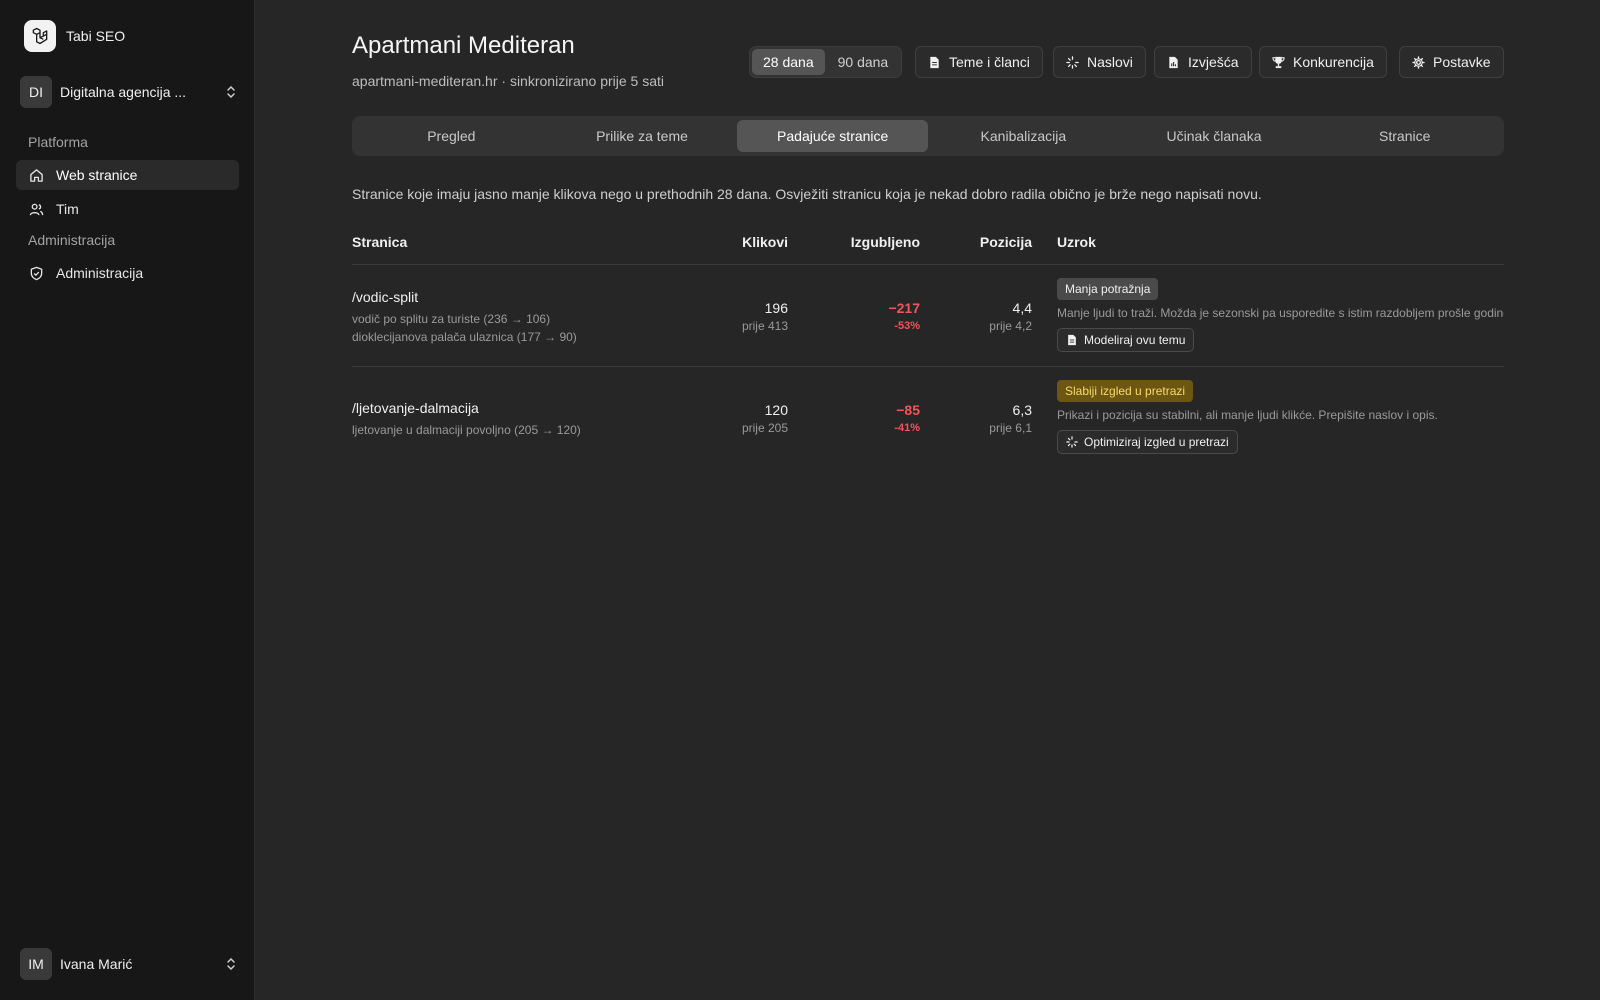  I want to click on tab-pregled: Pregled, so click(451, 136).